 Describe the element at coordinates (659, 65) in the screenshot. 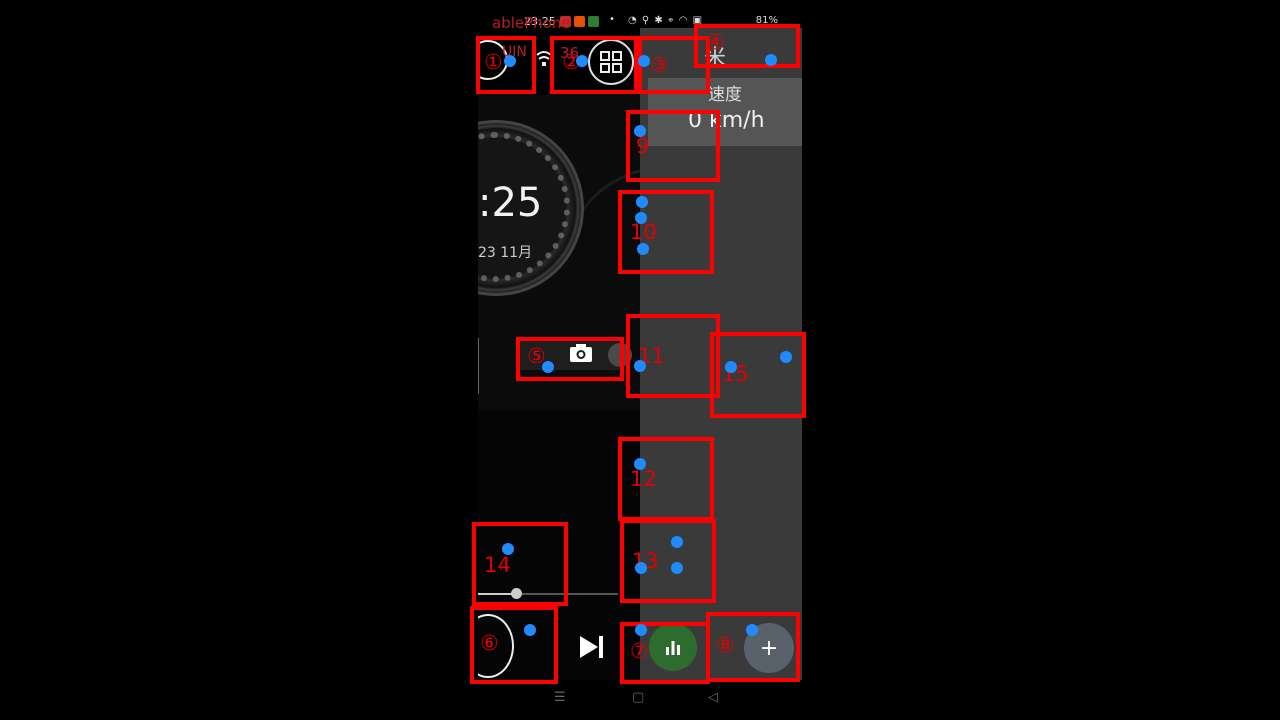

I see `annotation-label: ③` at that location.